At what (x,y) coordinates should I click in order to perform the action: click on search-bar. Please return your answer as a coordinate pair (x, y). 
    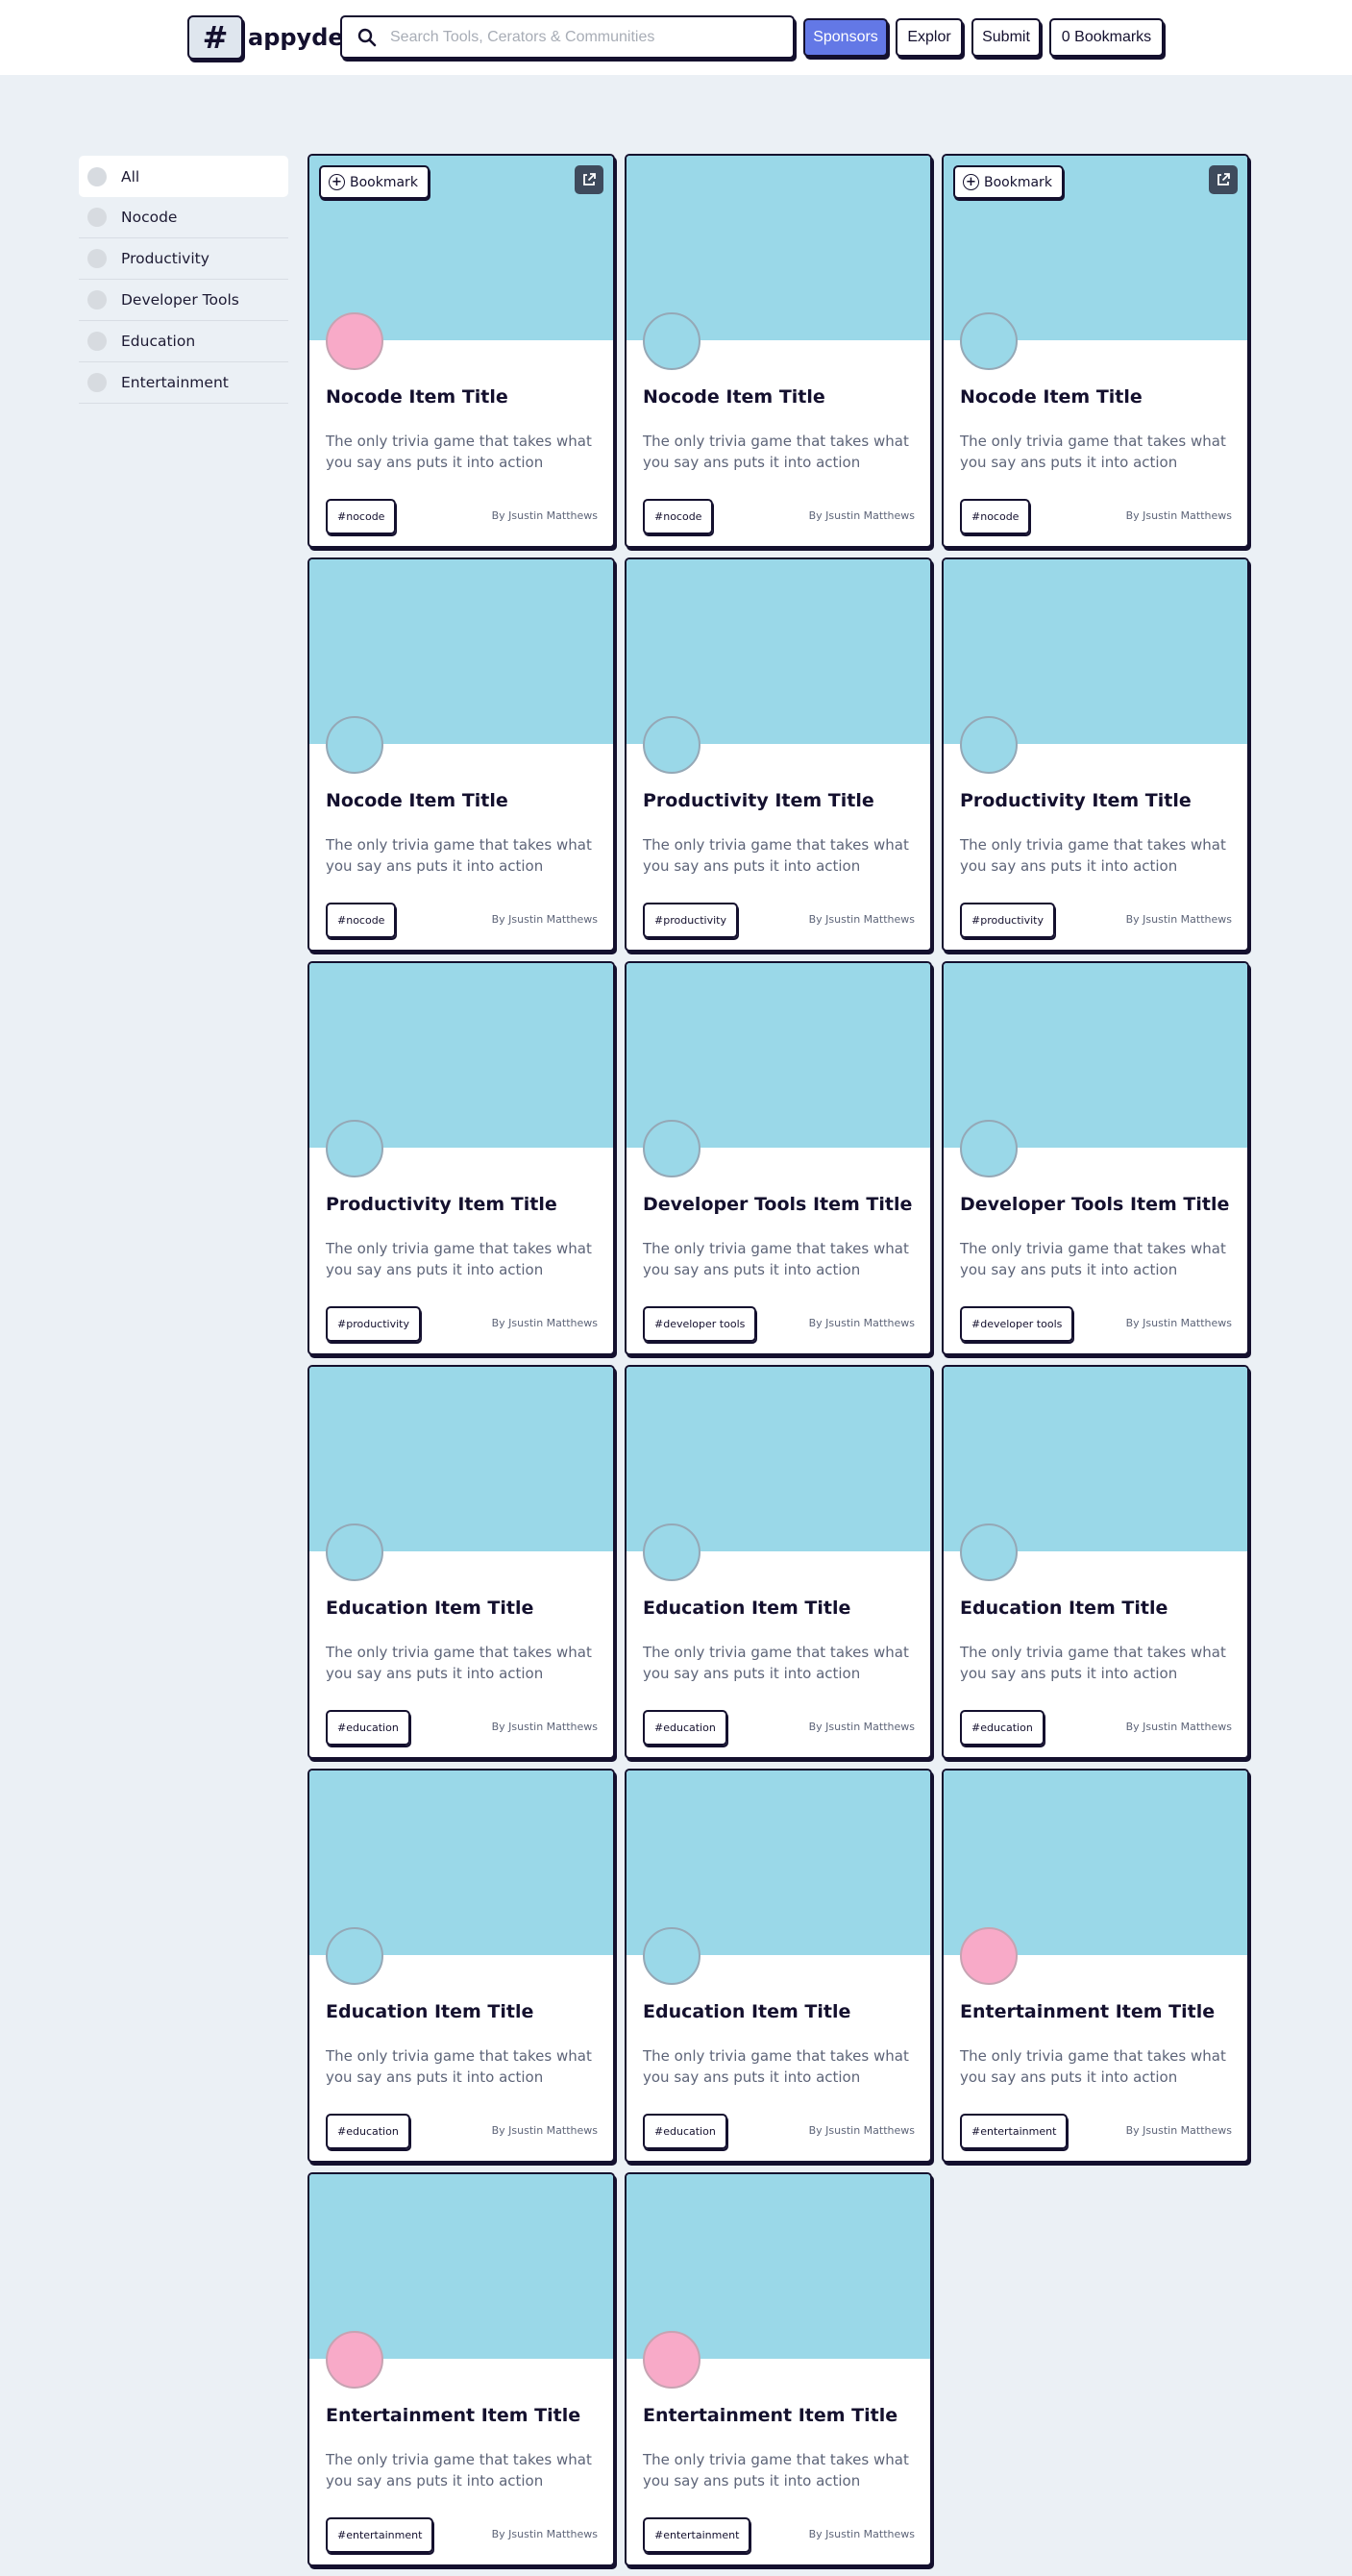
    Looking at the image, I should click on (567, 37).